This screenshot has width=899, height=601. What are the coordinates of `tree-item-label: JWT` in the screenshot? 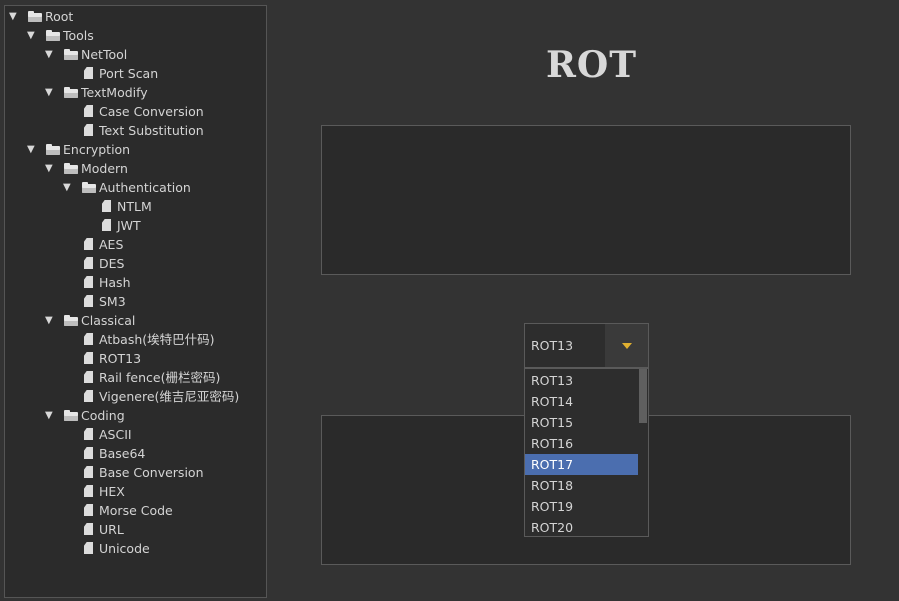 It's located at (129, 225).